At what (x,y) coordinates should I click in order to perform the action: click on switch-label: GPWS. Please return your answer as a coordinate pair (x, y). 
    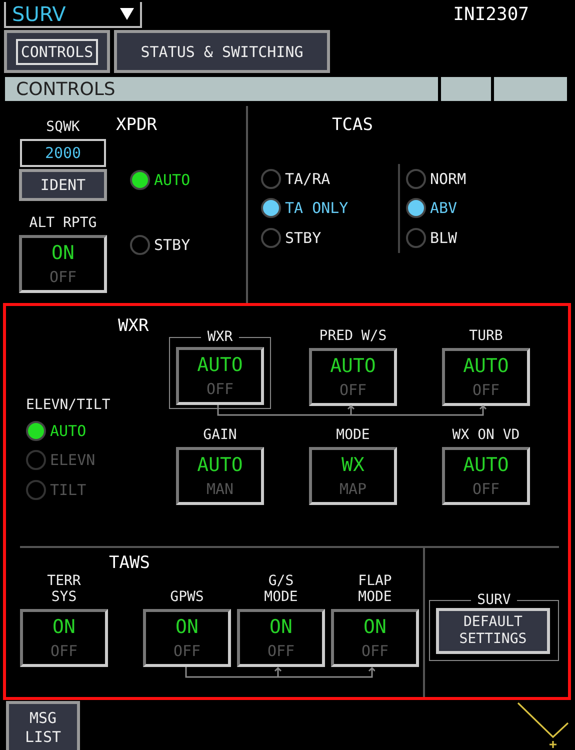
    Looking at the image, I should click on (187, 597).